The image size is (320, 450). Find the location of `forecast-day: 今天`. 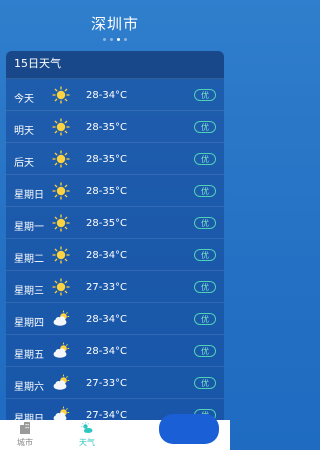

forecast-day: 今天 is located at coordinates (24, 99).